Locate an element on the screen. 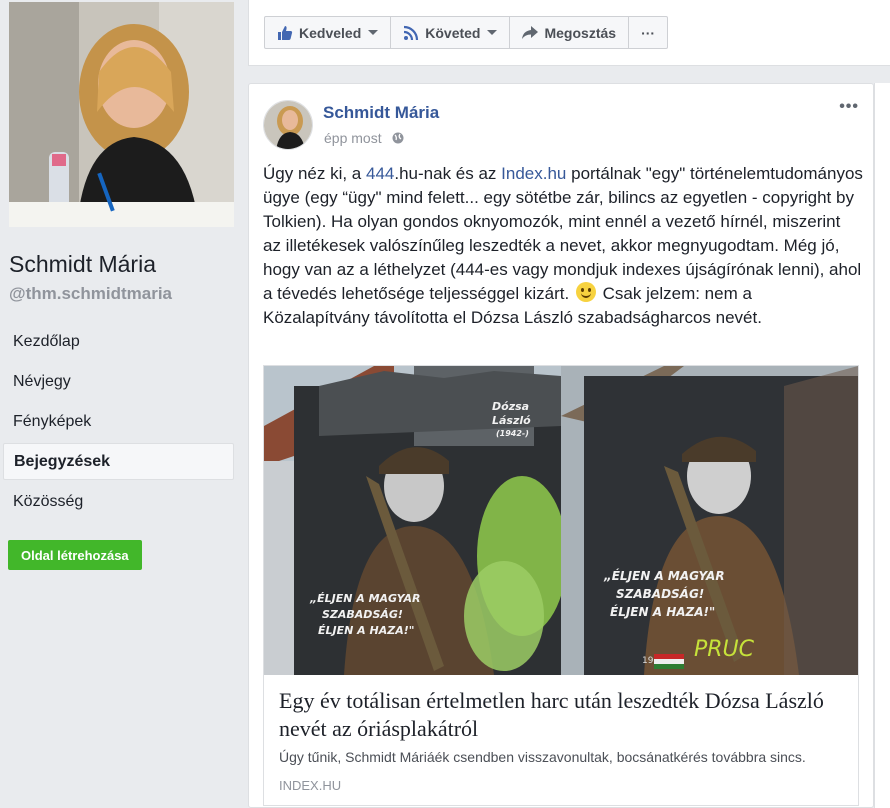  author-avatar is located at coordinates (288, 125).